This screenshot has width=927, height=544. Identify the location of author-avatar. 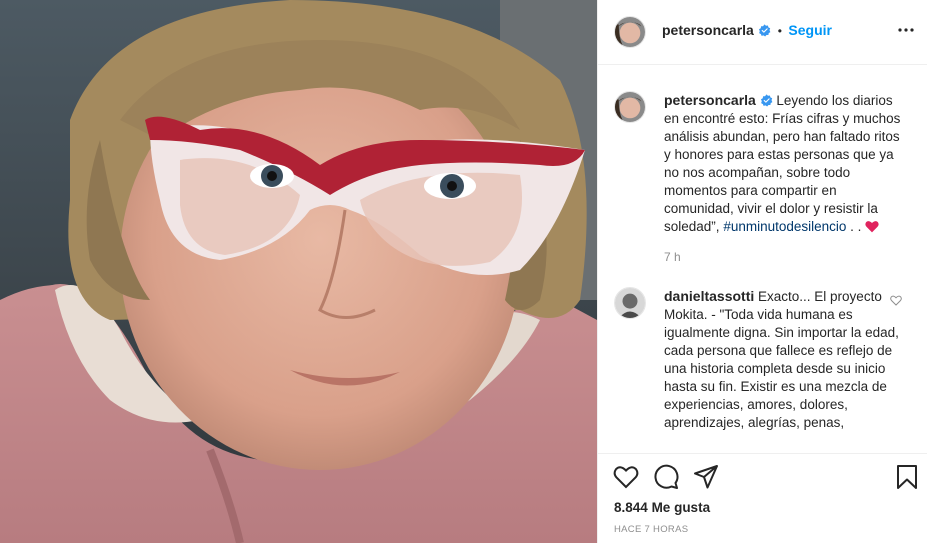
(630, 32).